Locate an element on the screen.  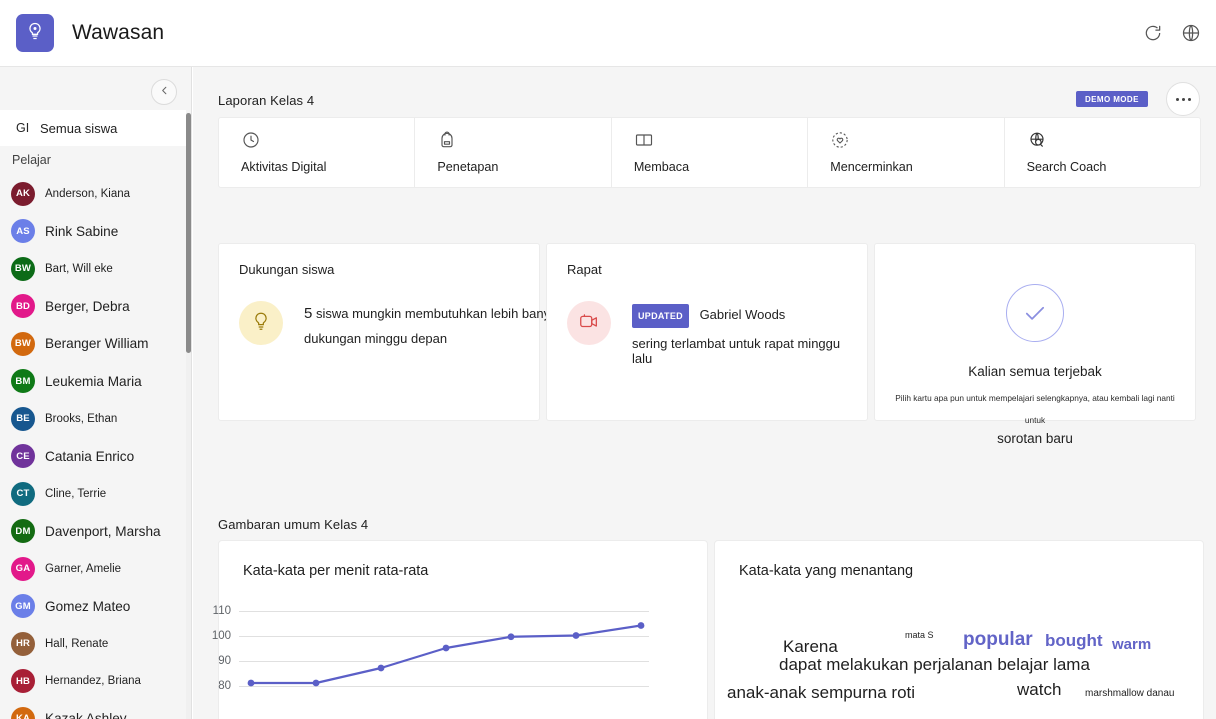
avatar: BW is located at coordinates (23, 343).